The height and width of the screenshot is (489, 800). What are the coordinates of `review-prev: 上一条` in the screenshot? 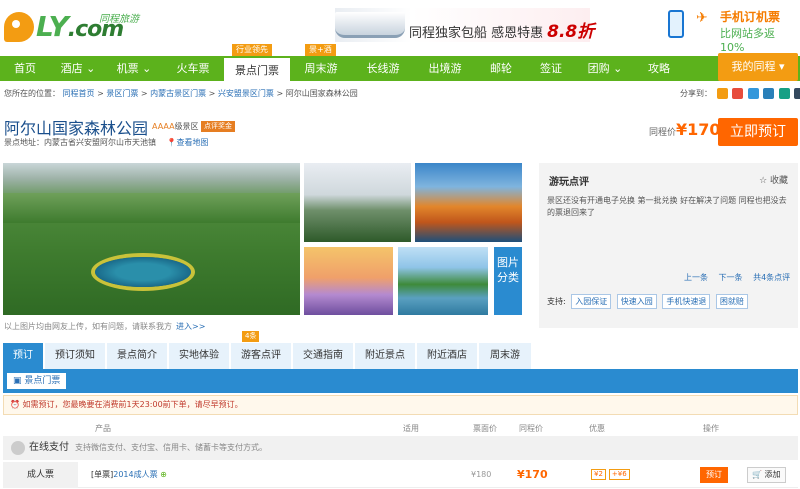 It's located at (696, 277).